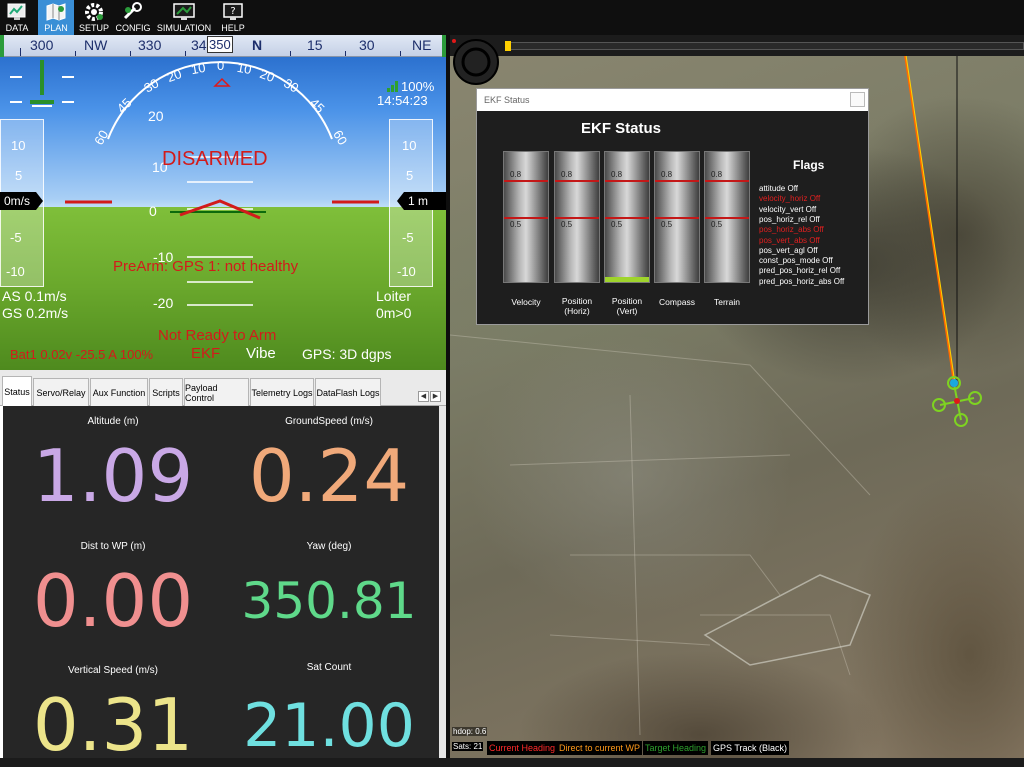  What do you see at coordinates (205, 353) in the screenshot?
I see `ekf-indicator: EKF` at bounding box center [205, 353].